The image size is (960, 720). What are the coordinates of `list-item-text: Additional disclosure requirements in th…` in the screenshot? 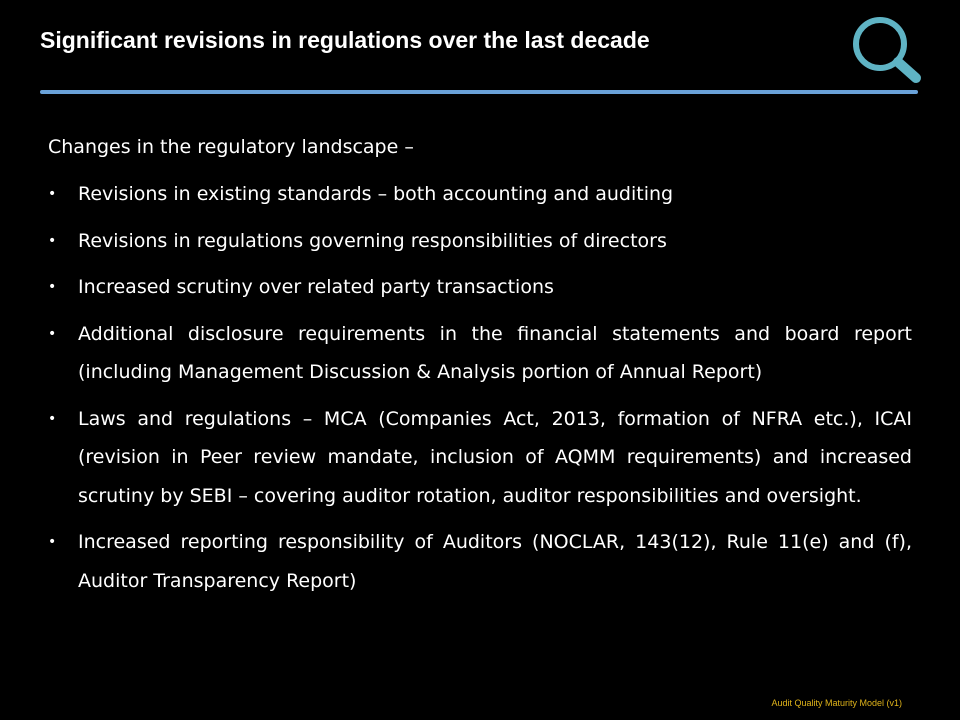 It's located at (495, 353).